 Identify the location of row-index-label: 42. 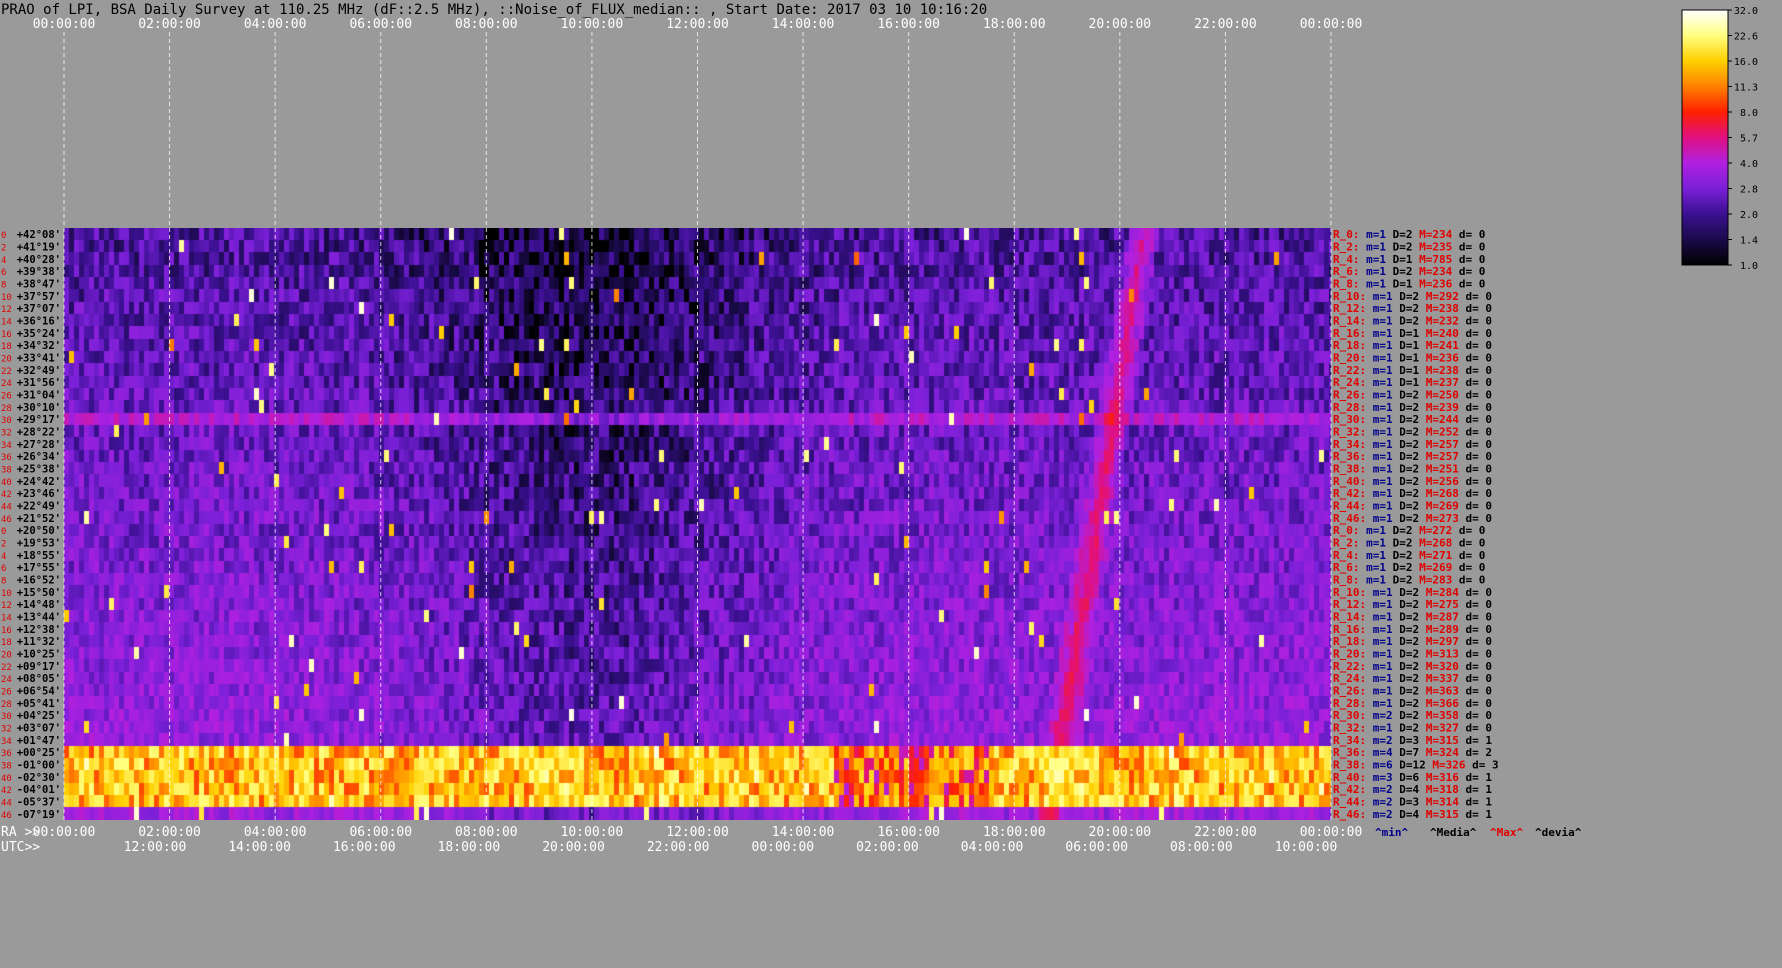
(6, 791).